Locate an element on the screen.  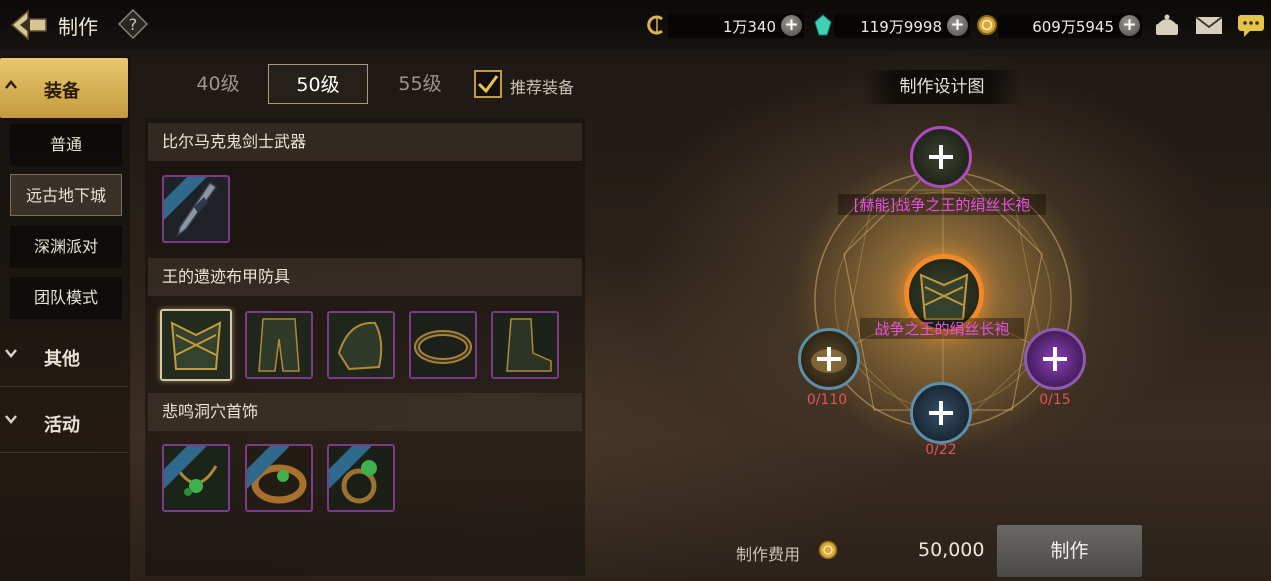
item-slot-belt is located at coordinates (443, 345).